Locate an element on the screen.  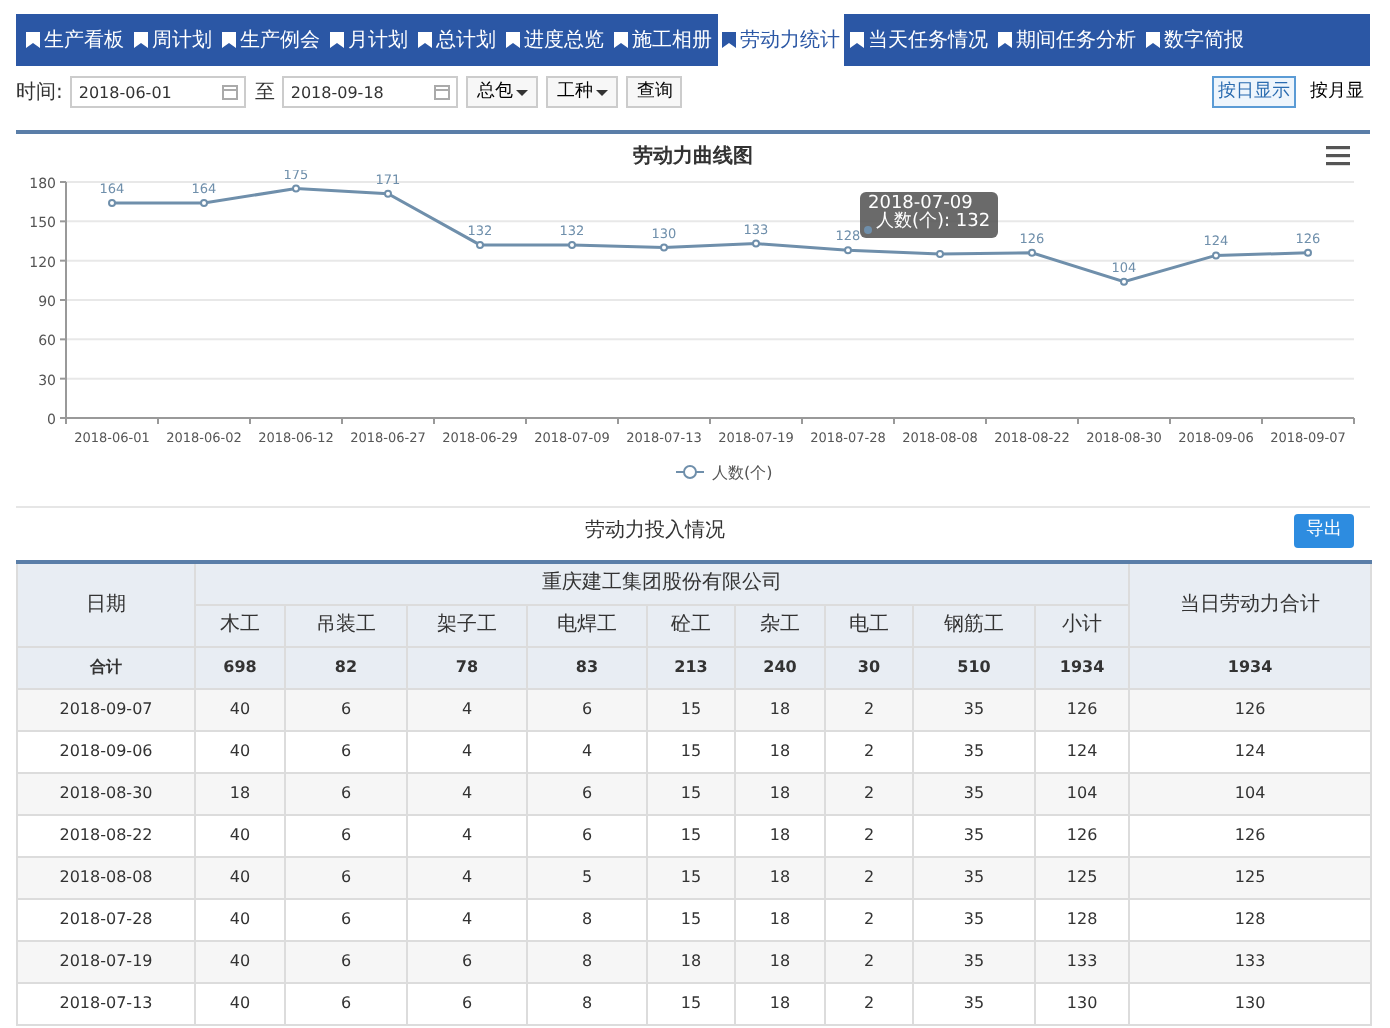
nav-tab: 周计划 is located at coordinates (173, 40).